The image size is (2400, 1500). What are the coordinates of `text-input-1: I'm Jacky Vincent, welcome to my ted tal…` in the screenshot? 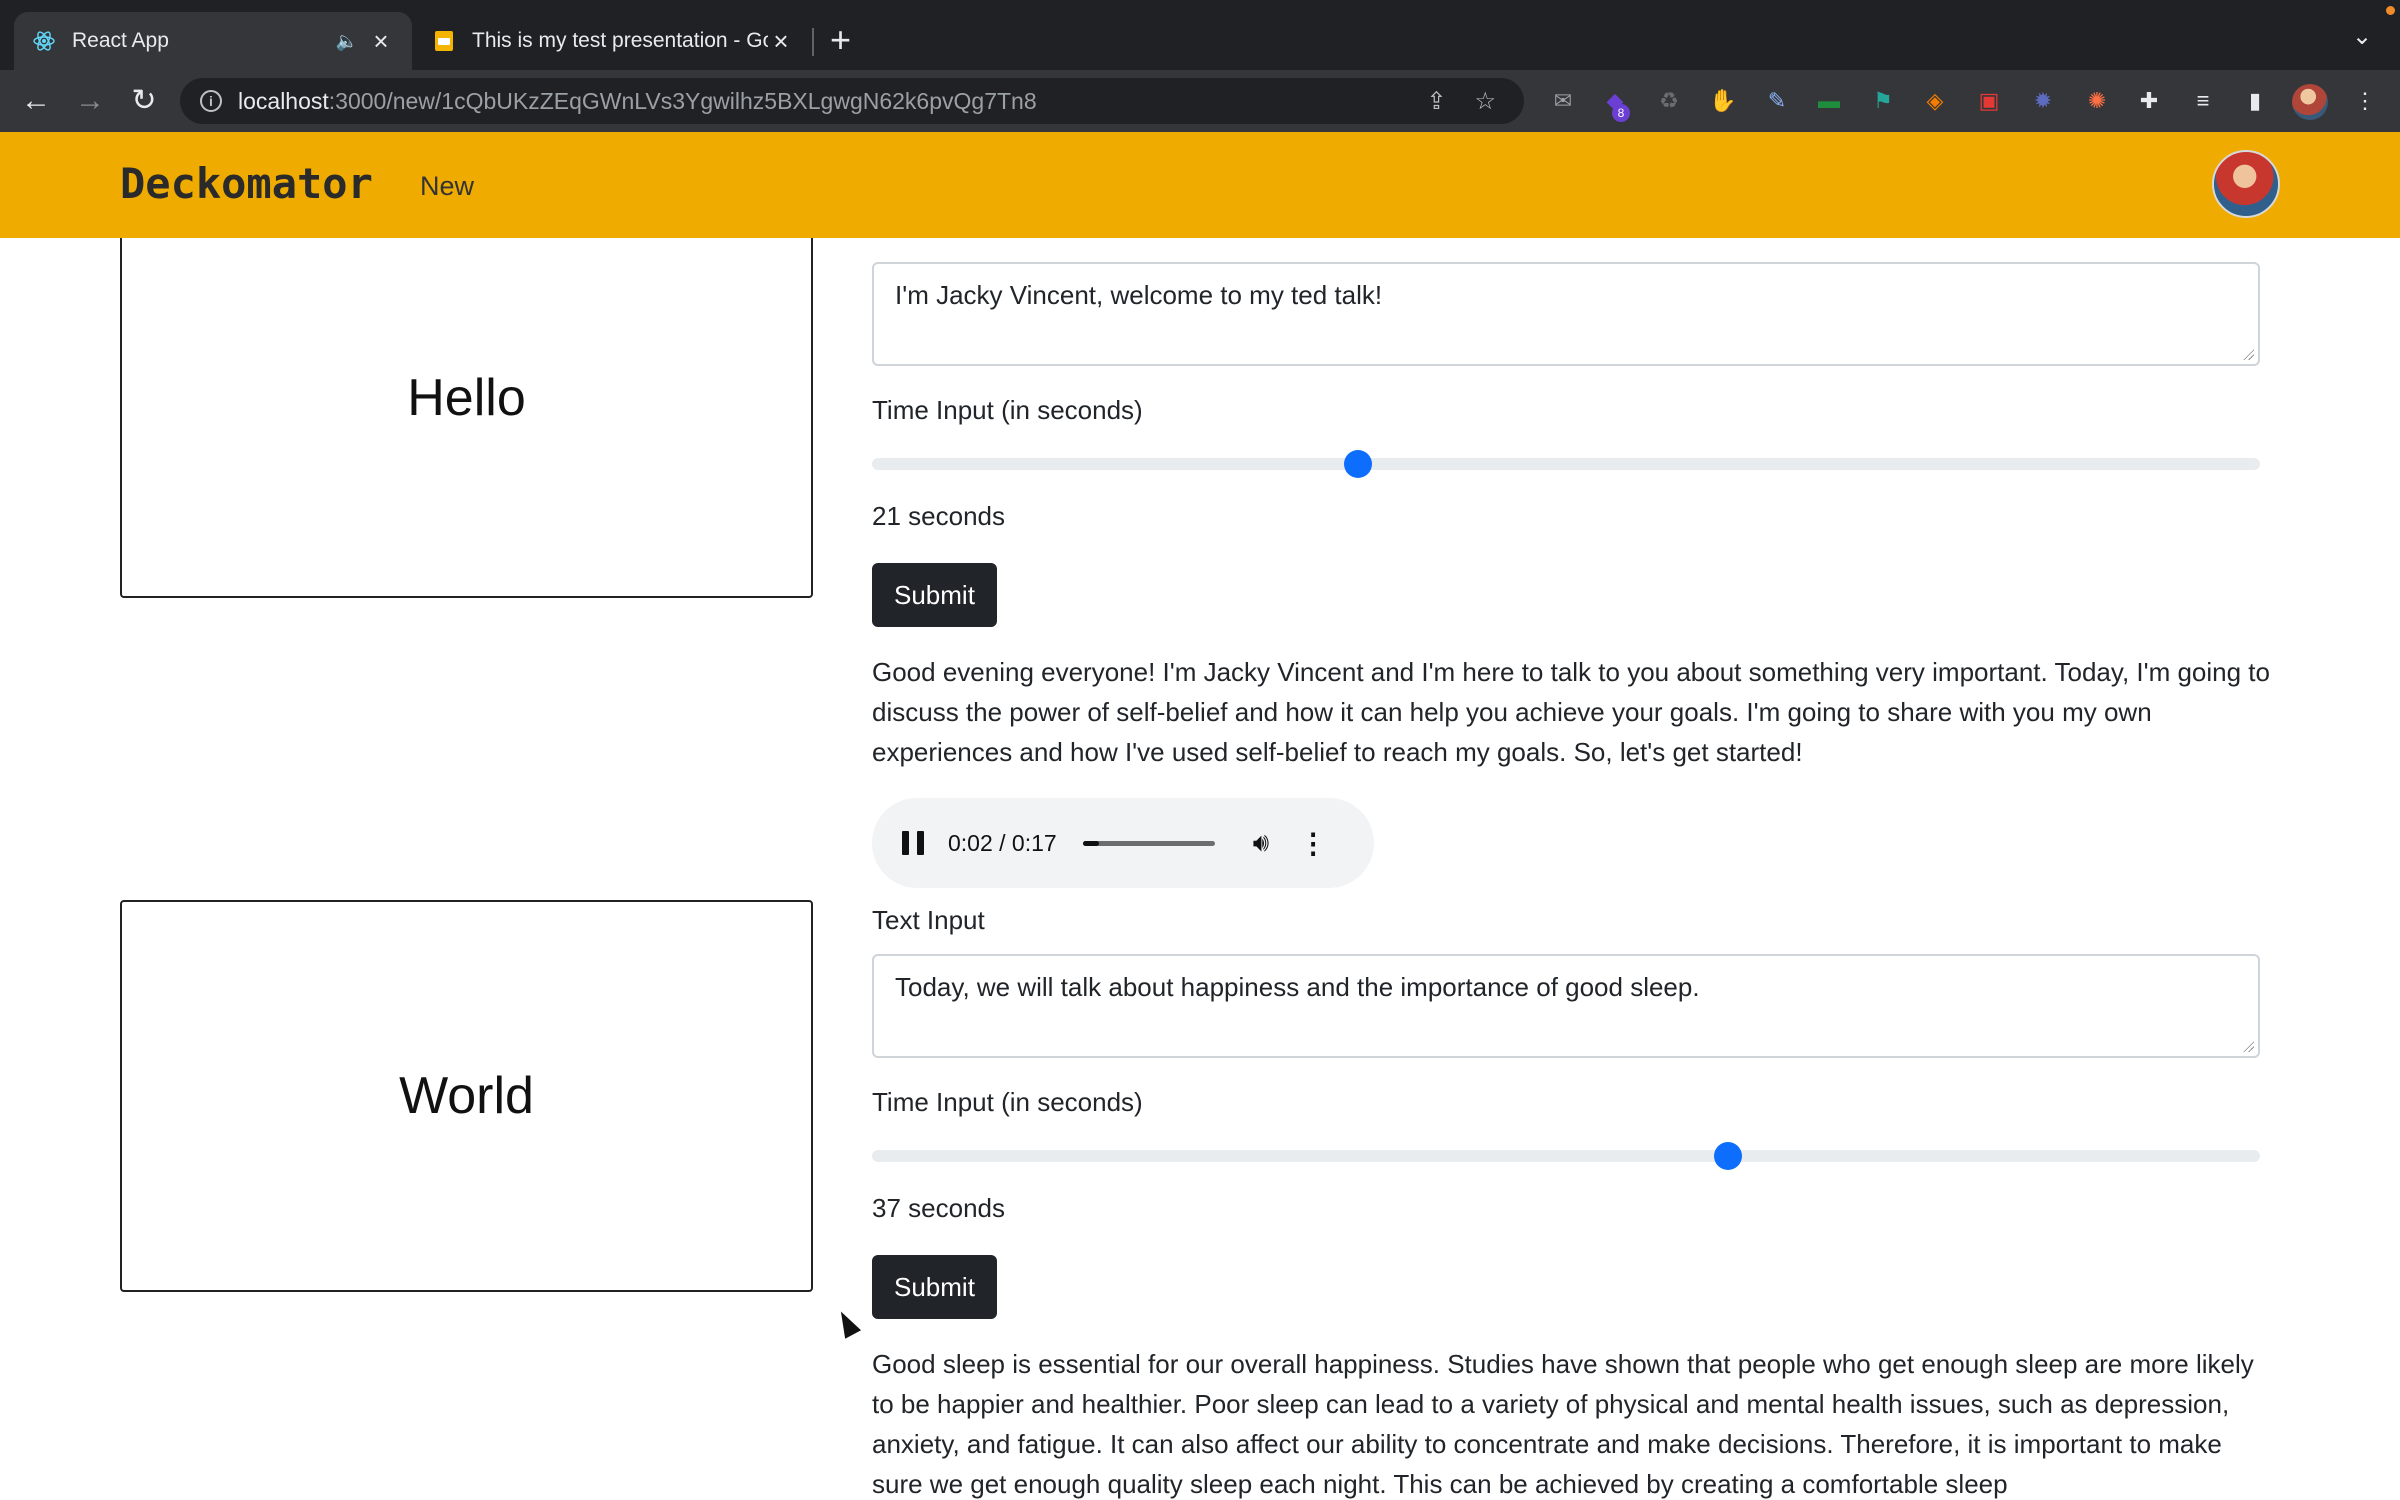 It's located at (1566, 314).